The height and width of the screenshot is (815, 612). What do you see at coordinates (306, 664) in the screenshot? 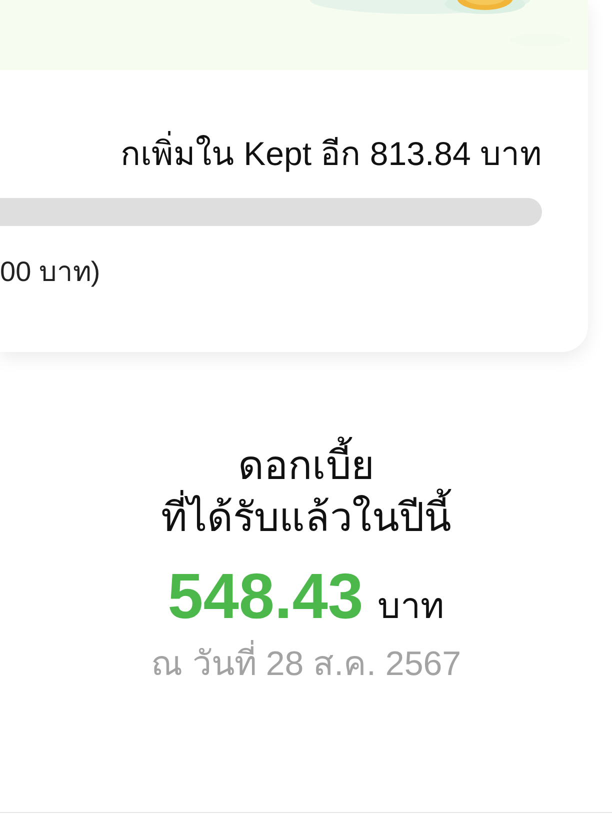
I see `as-of-date: ณ วันที่ 28 ส.ค. 2567` at bounding box center [306, 664].